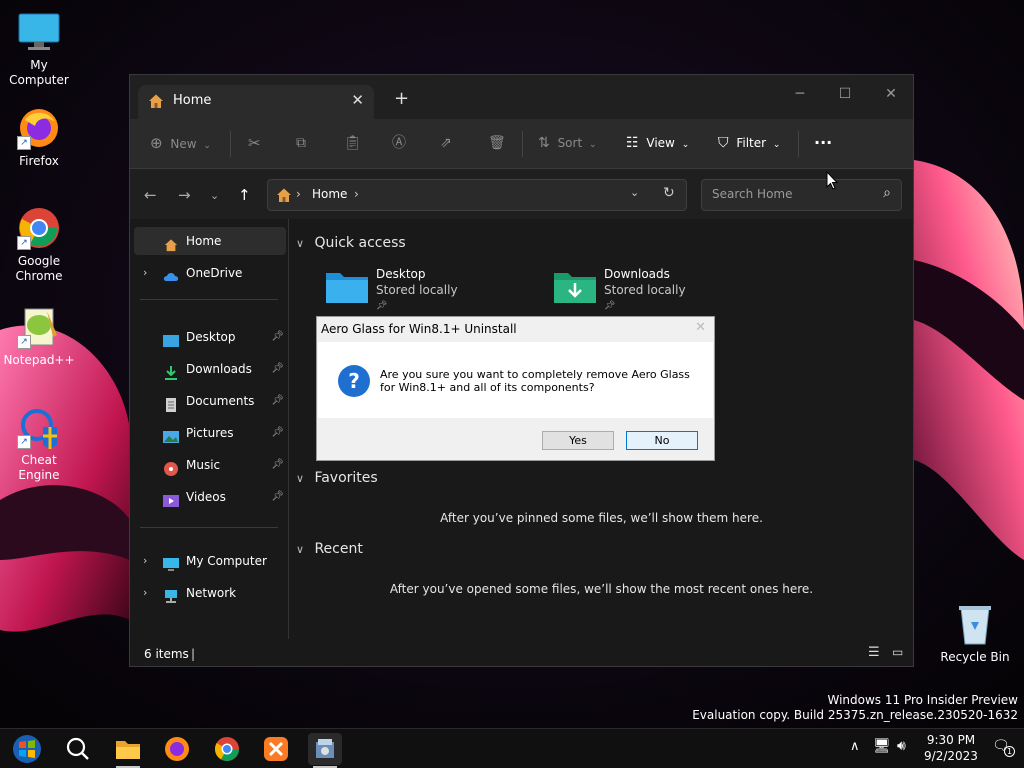  I want to click on view-button: ☷ View ⌄, so click(657, 143).